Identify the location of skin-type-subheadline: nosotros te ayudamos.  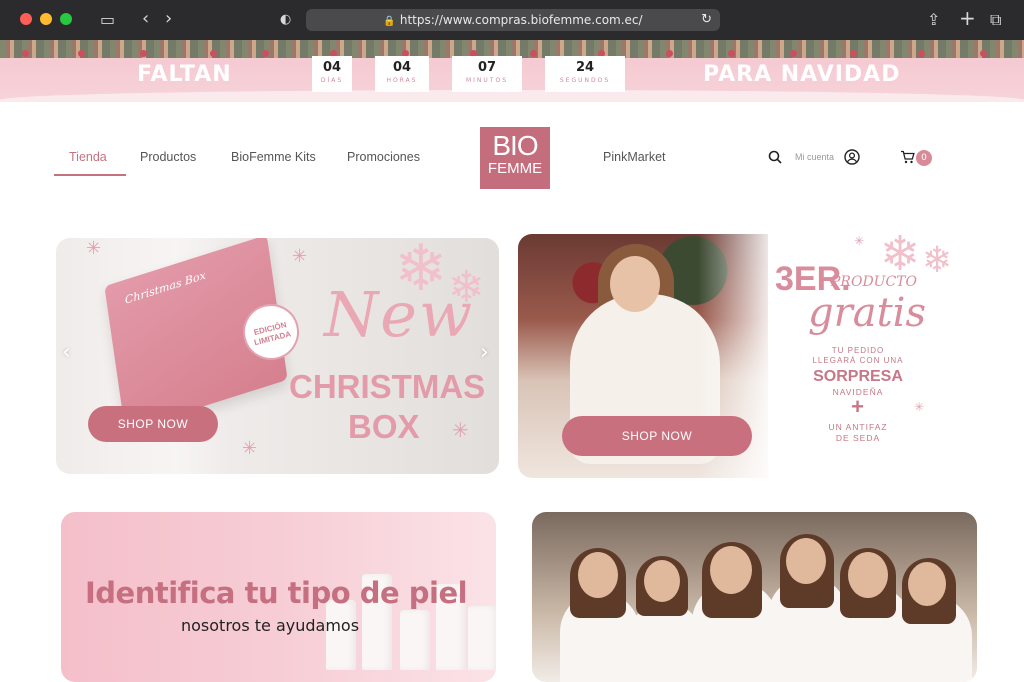
(270, 625).